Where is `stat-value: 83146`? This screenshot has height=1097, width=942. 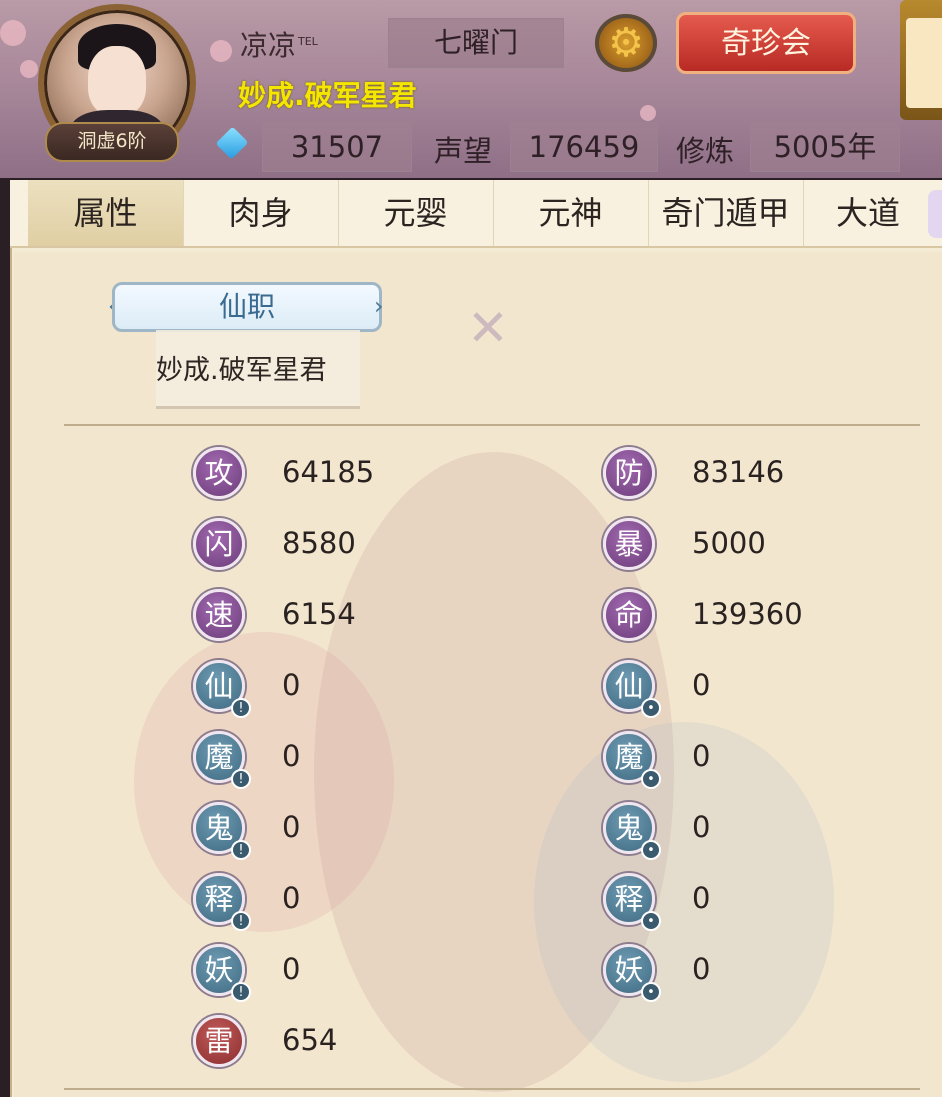
stat-value: 83146 is located at coordinates (738, 472).